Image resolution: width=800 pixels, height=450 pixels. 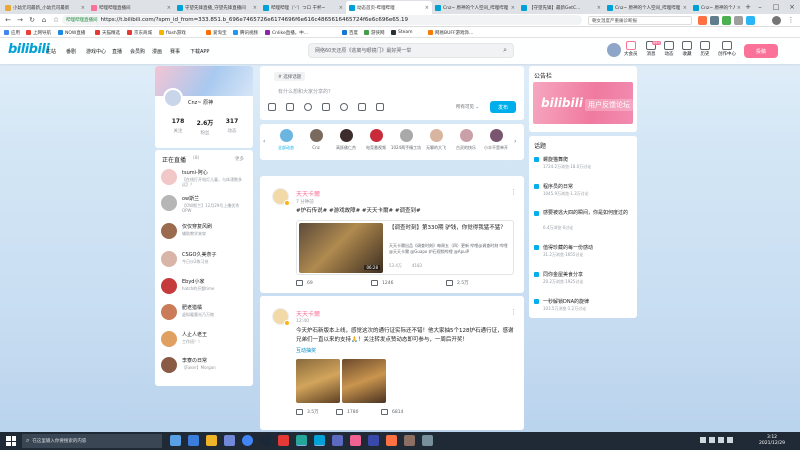 I want to click on header-favorites: 收藏, so click(x=687, y=49).